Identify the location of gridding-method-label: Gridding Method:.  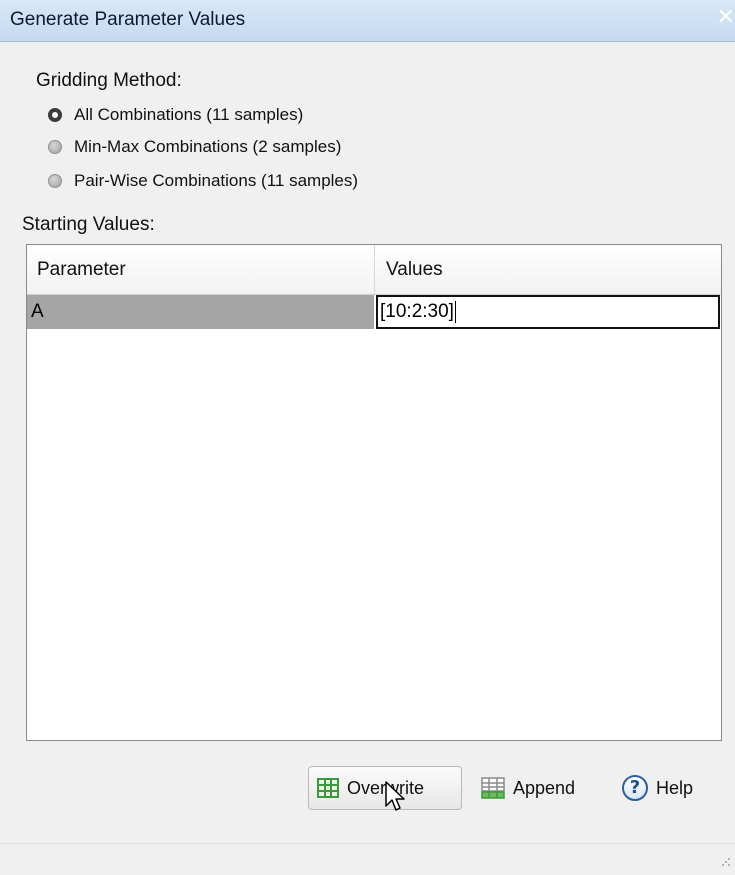
(109, 80).